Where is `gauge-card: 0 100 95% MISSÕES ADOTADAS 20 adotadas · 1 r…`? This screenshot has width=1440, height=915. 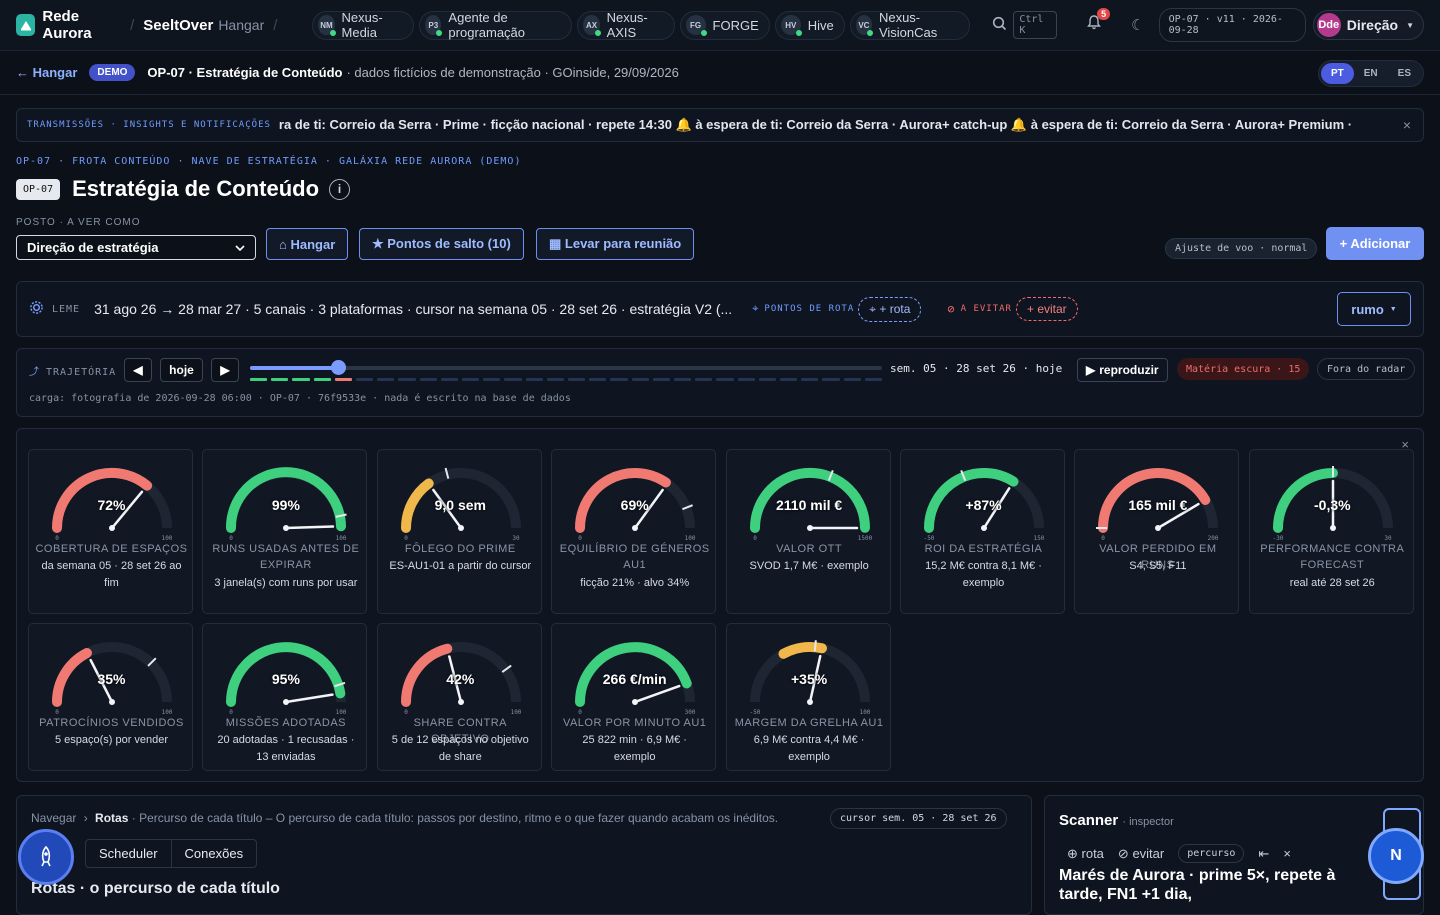
gauge-card: 0 100 95% MISSÕES ADOTADAS 20 adotadas · 1 r… is located at coordinates (285, 697).